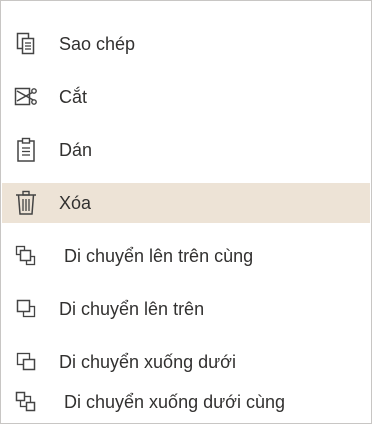 This screenshot has width=390, height=430. Describe the element at coordinates (76, 149) in the screenshot. I see `menu-item-paste-label: Dán` at that location.